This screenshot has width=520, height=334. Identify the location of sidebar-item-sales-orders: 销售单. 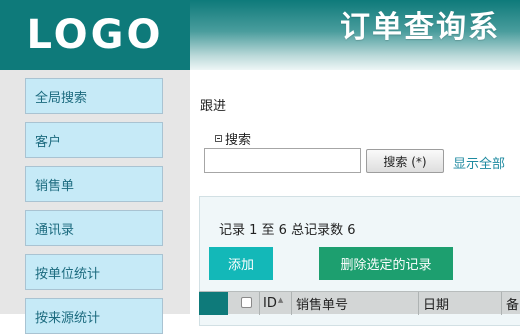
(94, 184).